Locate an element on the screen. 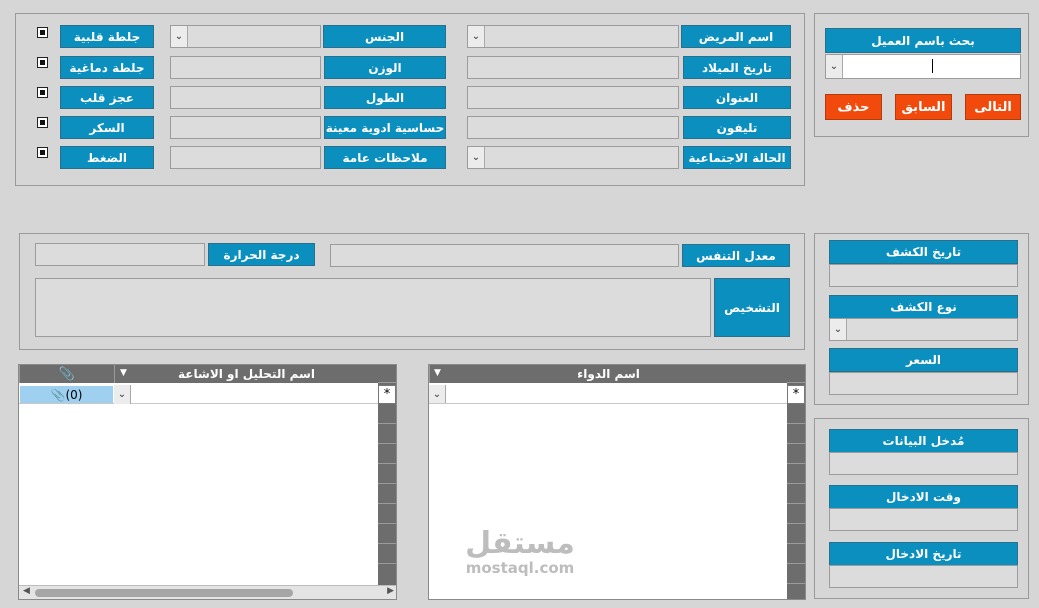  mostaql-watermark: مستقل mostaql.com is located at coordinates (520, 551).